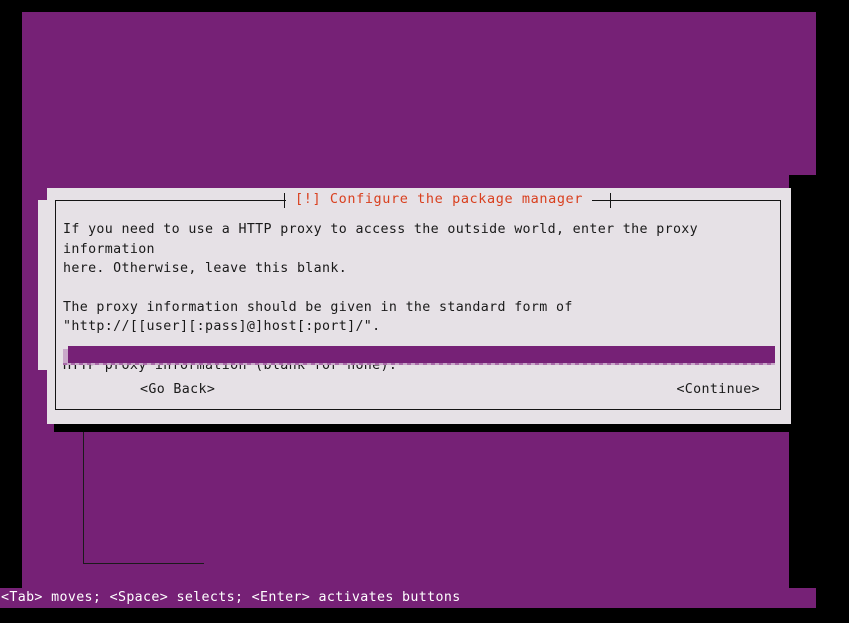 The height and width of the screenshot is (623, 849). I want to click on proxy-input-group, so click(419, 357).